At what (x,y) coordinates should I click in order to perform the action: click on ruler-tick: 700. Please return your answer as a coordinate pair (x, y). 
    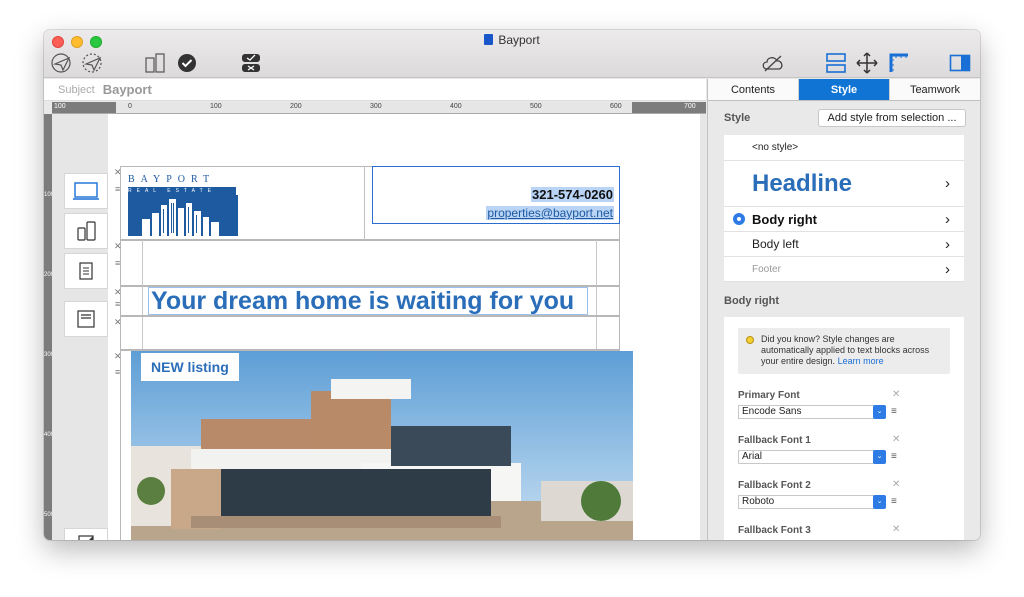
    Looking at the image, I should click on (690, 106).